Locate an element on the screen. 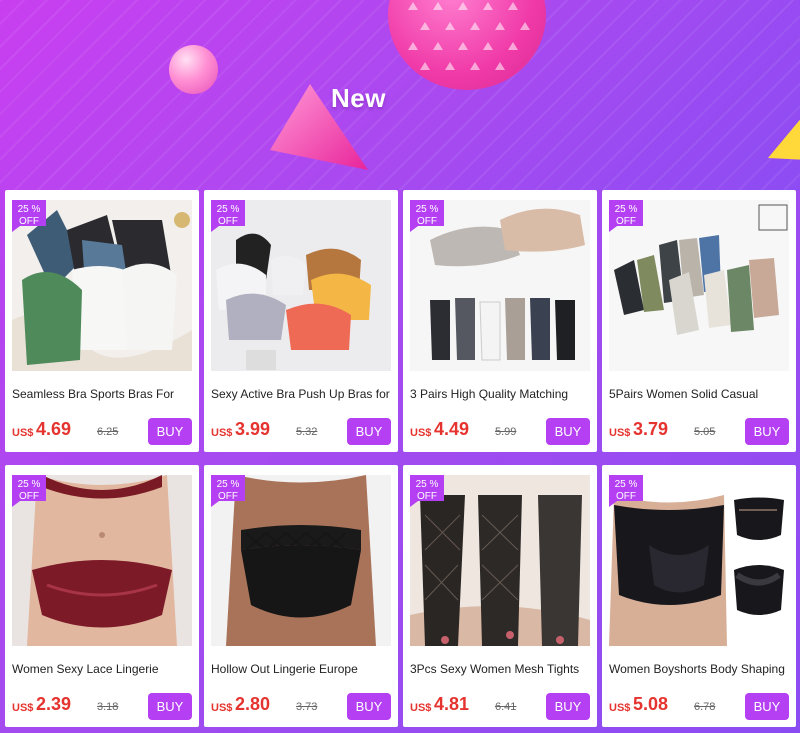 The width and height of the screenshot is (800, 733). price-row: US$ 4.81 6.41 BUY is located at coordinates (500, 706).